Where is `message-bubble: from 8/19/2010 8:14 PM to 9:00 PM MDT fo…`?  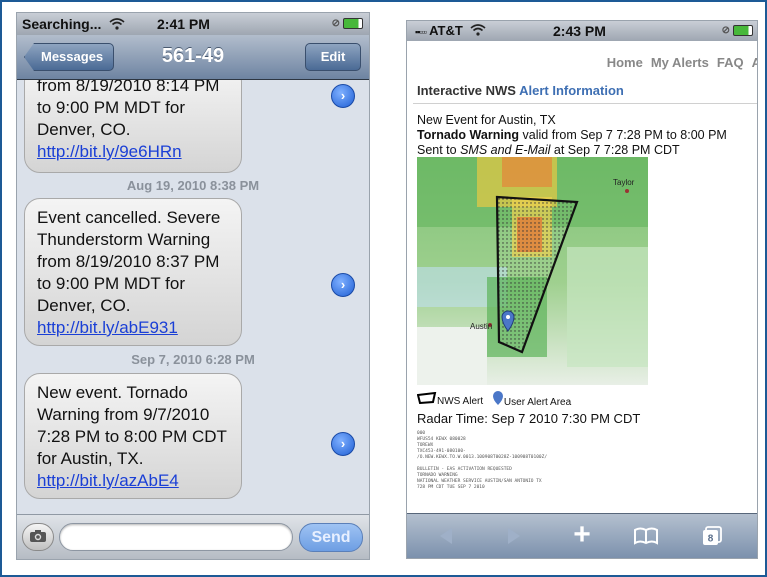 message-bubble: from 8/19/2010 8:14 PM to 9:00 PM MDT fo… is located at coordinates (133, 126).